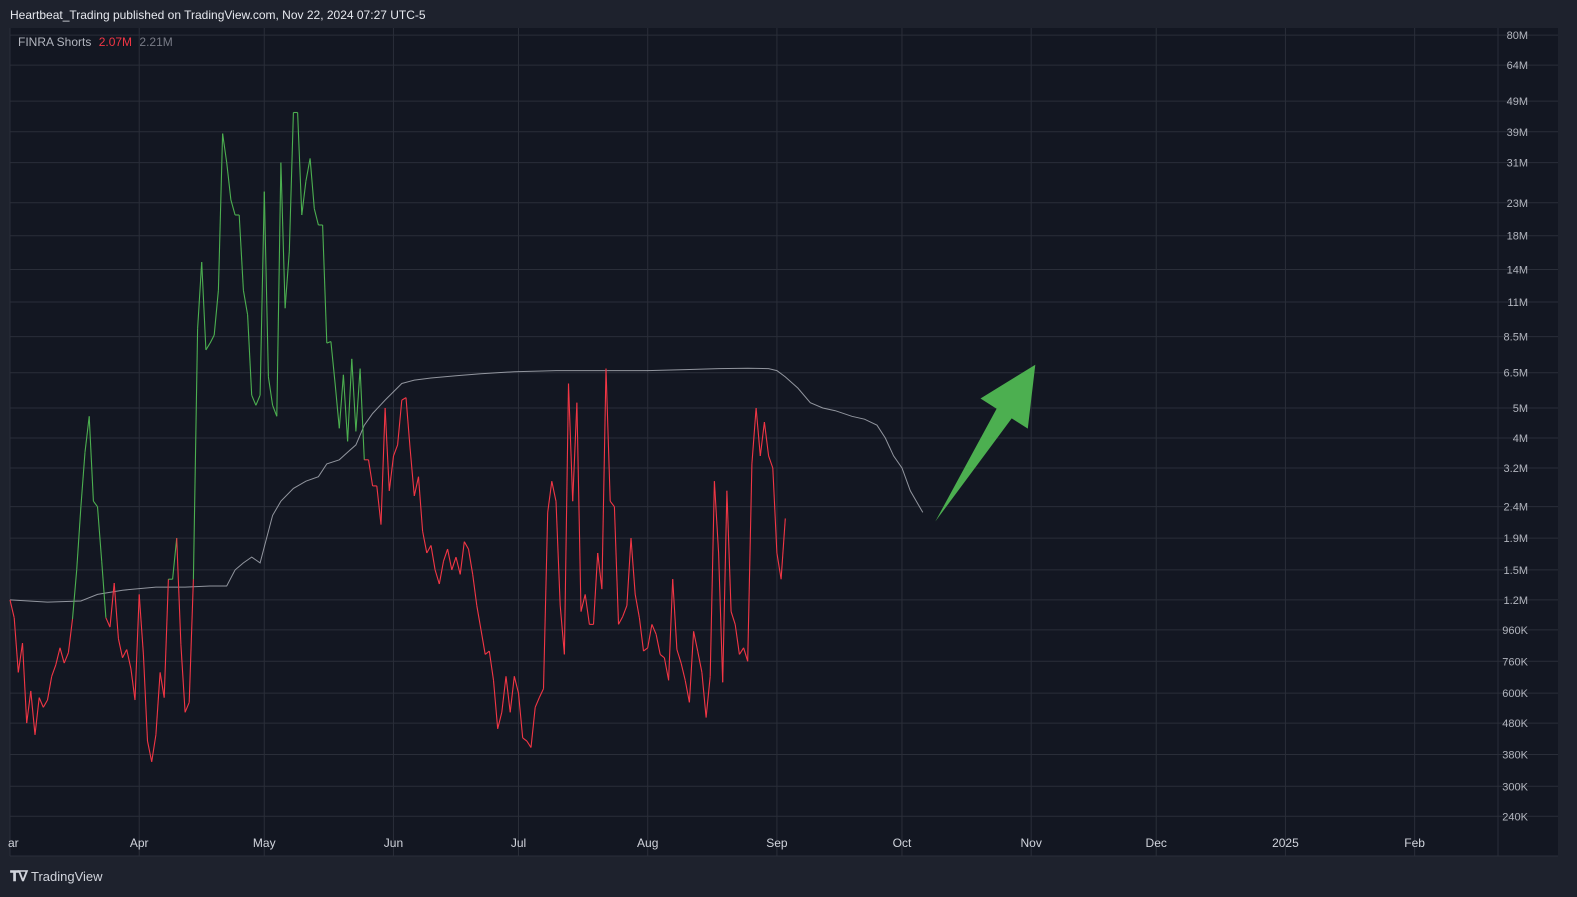 The image size is (1577, 897). Describe the element at coordinates (1515, 817) in the screenshot. I see `y-tick-label: 240K` at that location.